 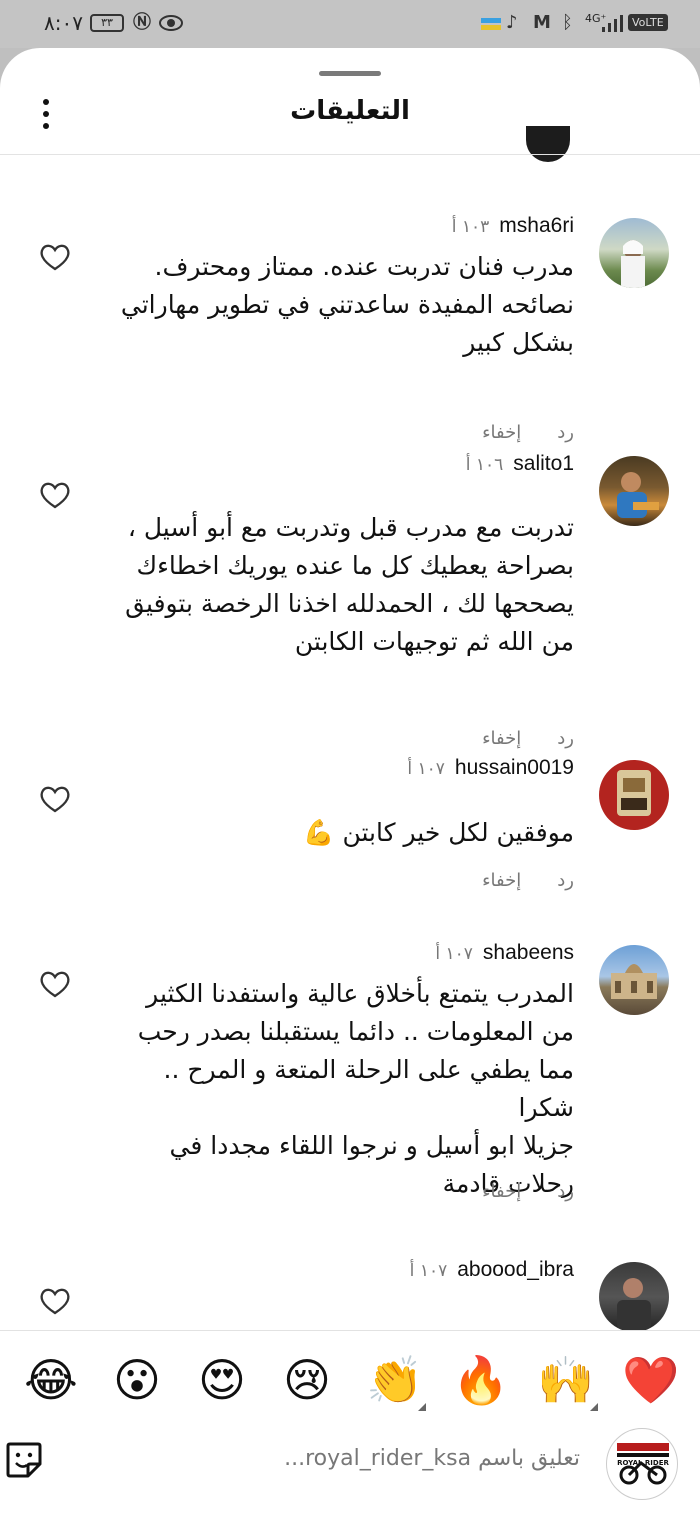 I want to click on comment-meta: ١٠٧ أ hussain0019, so click(x=490, y=768).